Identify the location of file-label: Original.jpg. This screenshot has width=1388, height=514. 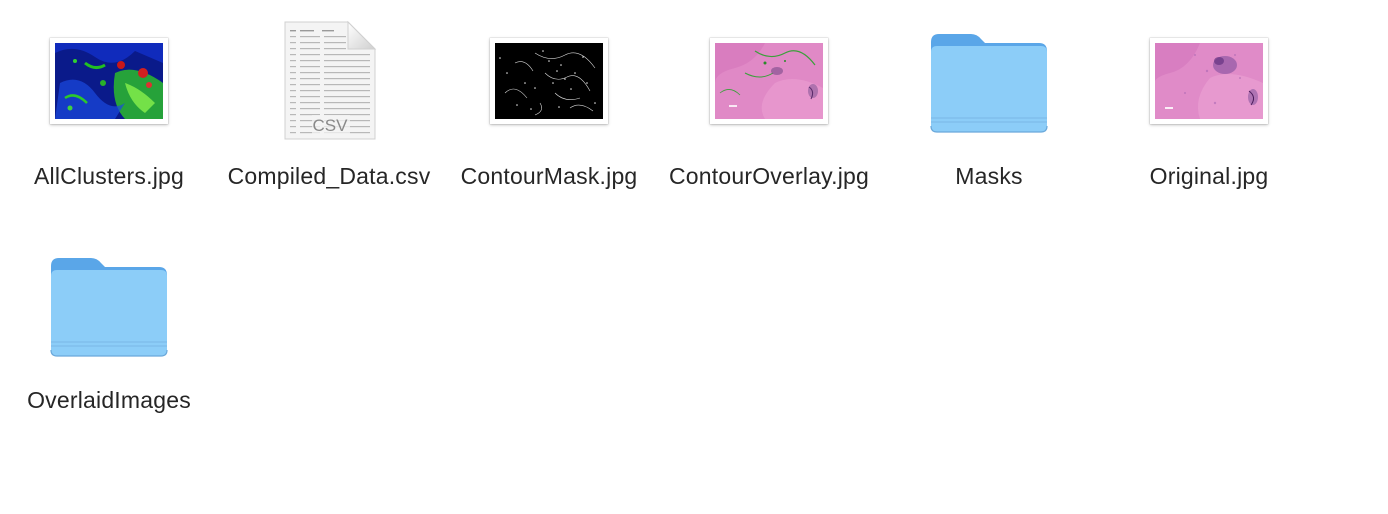
(1209, 176).